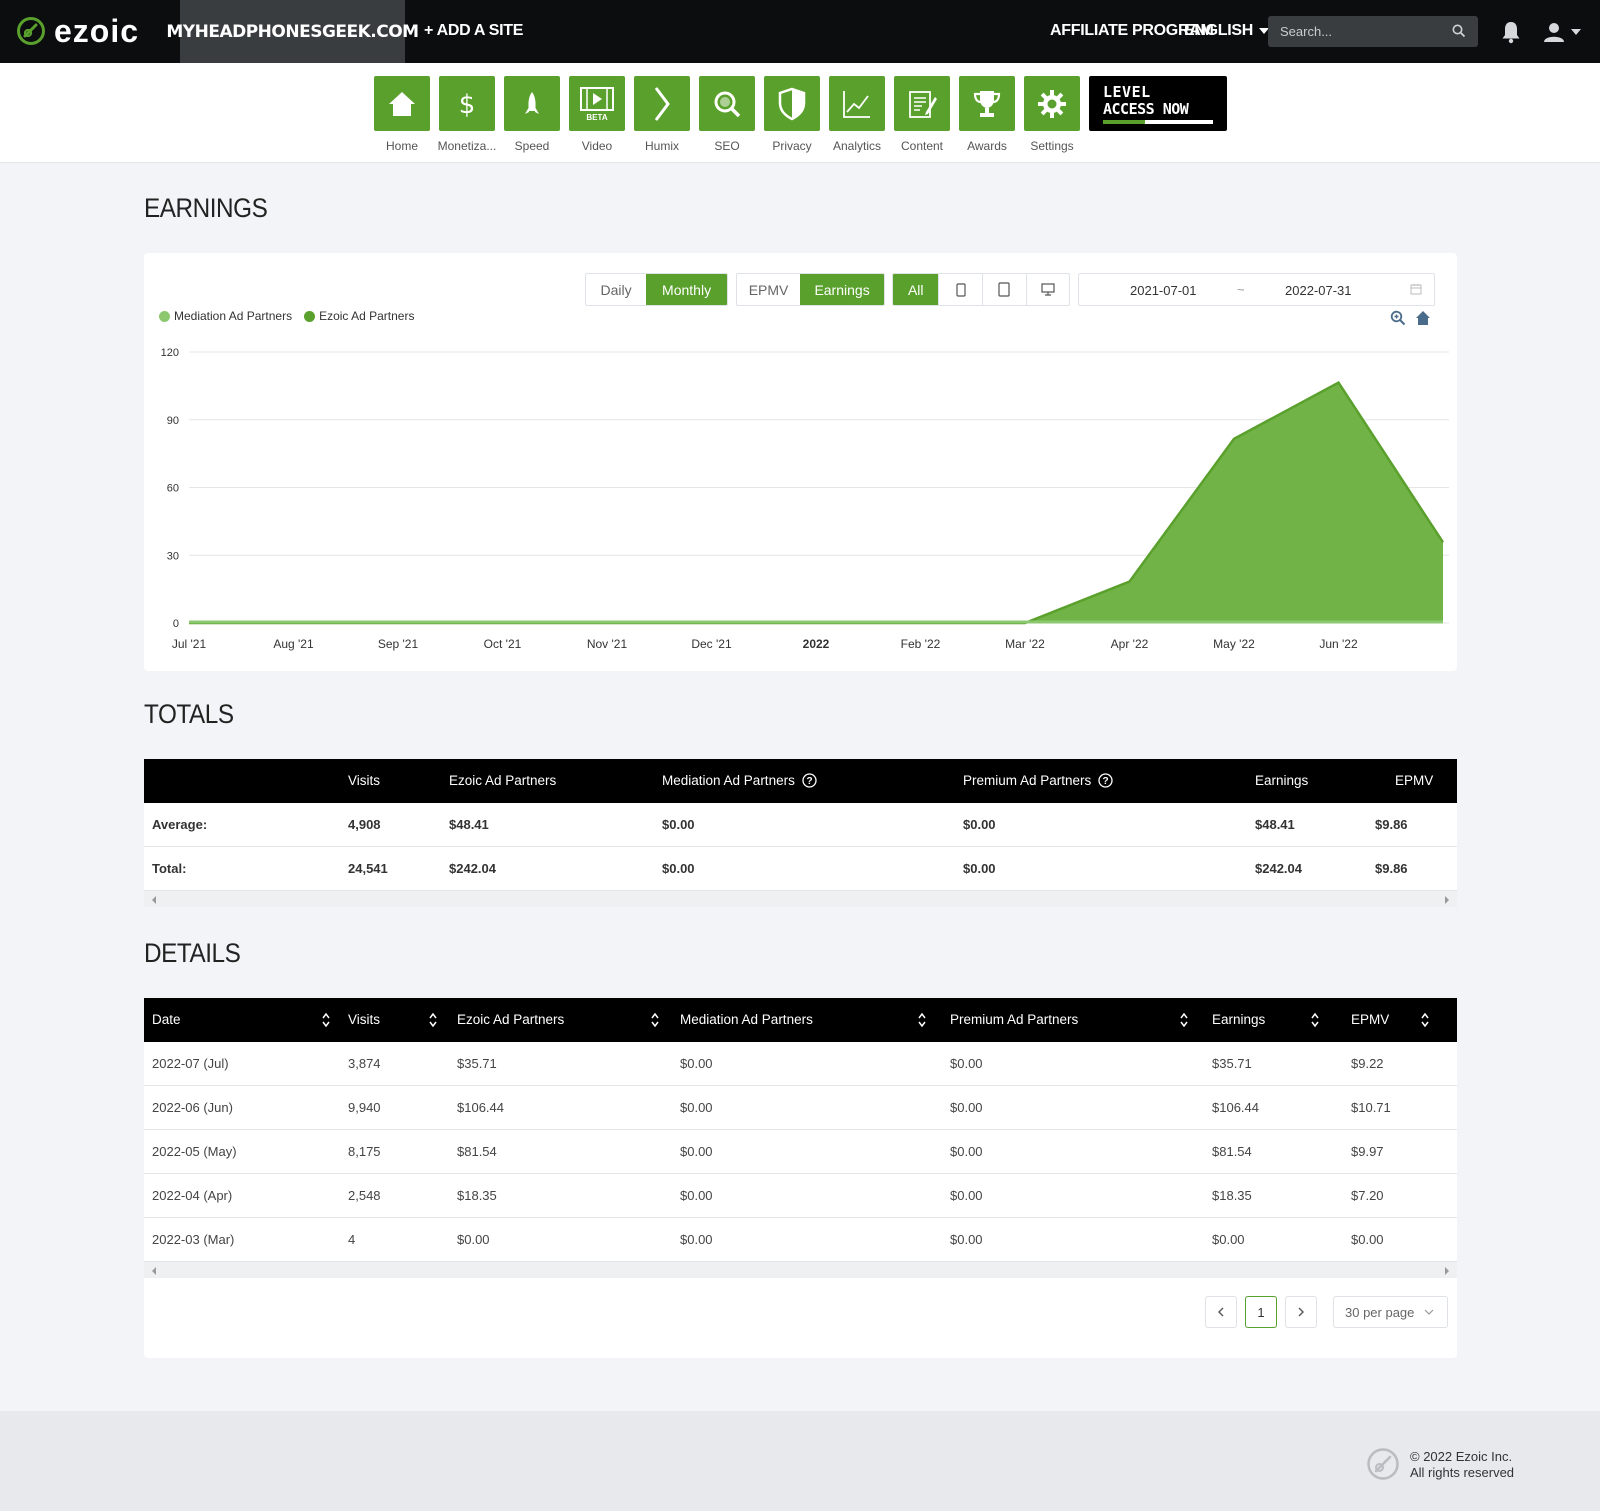 Image resolution: width=1600 pixels, height=1511 pixels. What do you see at coordinates (1348, 31) in the screenshot?
I see `search-input` at bounding box center [1348, 31].